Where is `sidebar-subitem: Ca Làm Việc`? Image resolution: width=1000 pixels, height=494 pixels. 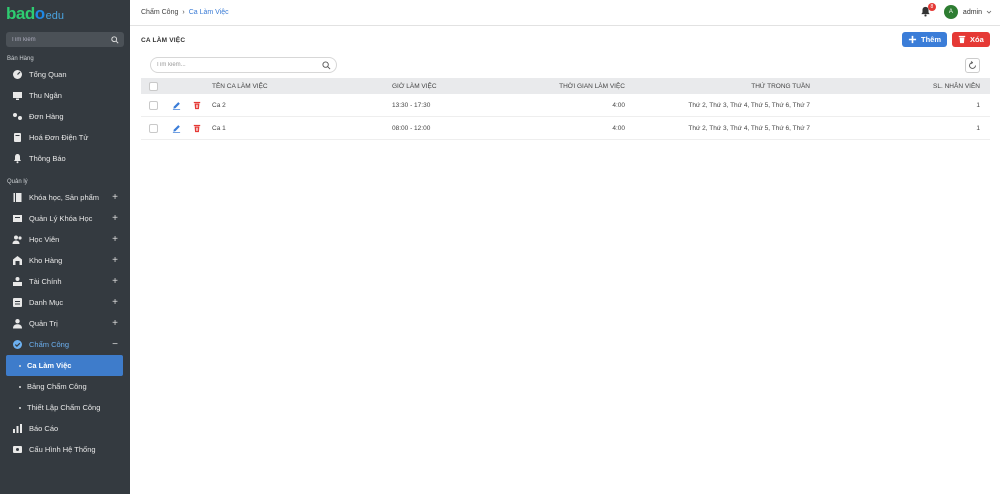 sidebar-subitem: Ca Làm Việc is located at coordinates (64, 365).